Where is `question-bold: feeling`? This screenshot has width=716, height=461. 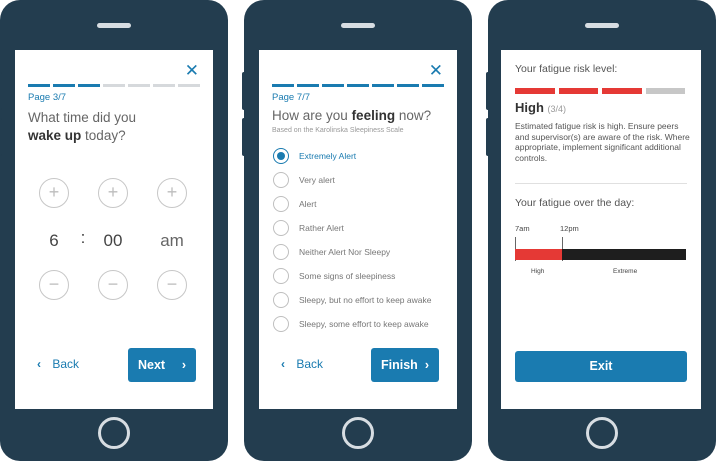 question-bold: feeling is located at coordinates (373, 115).